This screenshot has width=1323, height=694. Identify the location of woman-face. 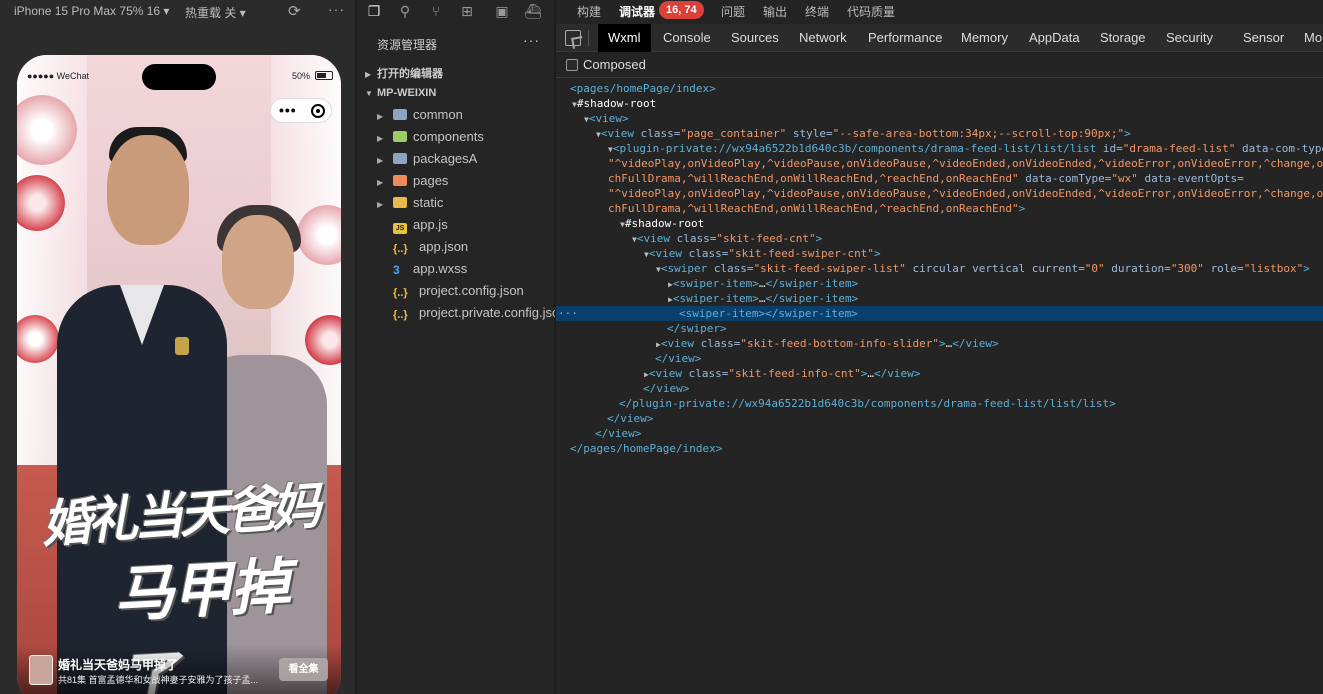
(258, 262).